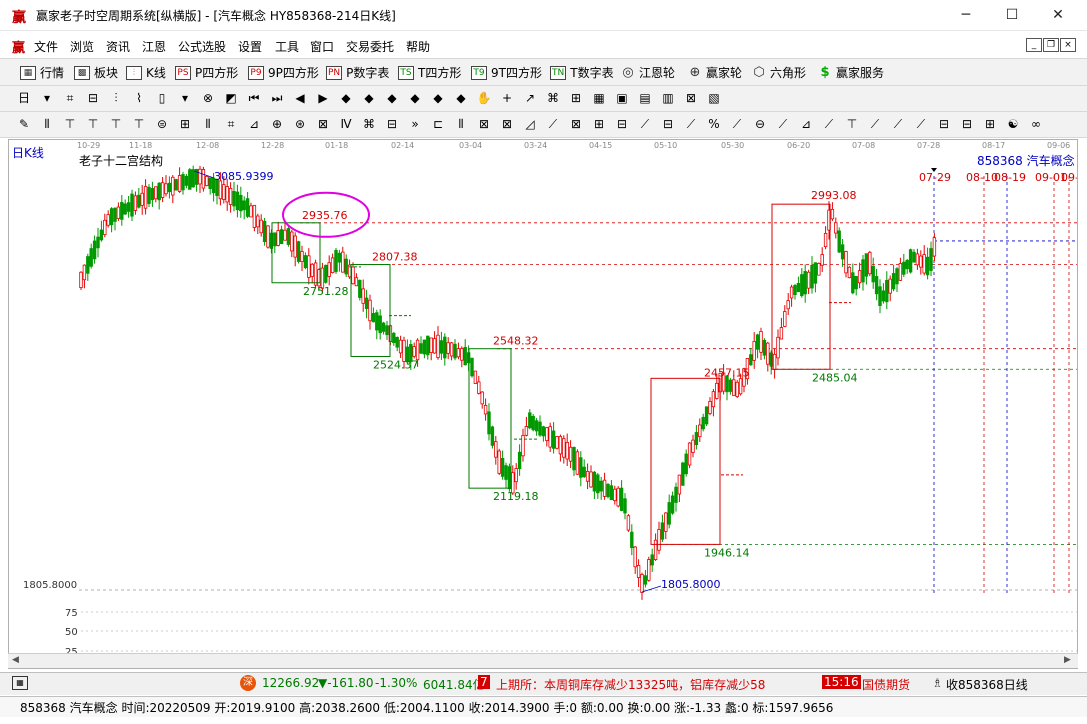  Describe the element at coordinates (20, 683) in the screenshot. I see `keyboard-icon: ▦` at that location.